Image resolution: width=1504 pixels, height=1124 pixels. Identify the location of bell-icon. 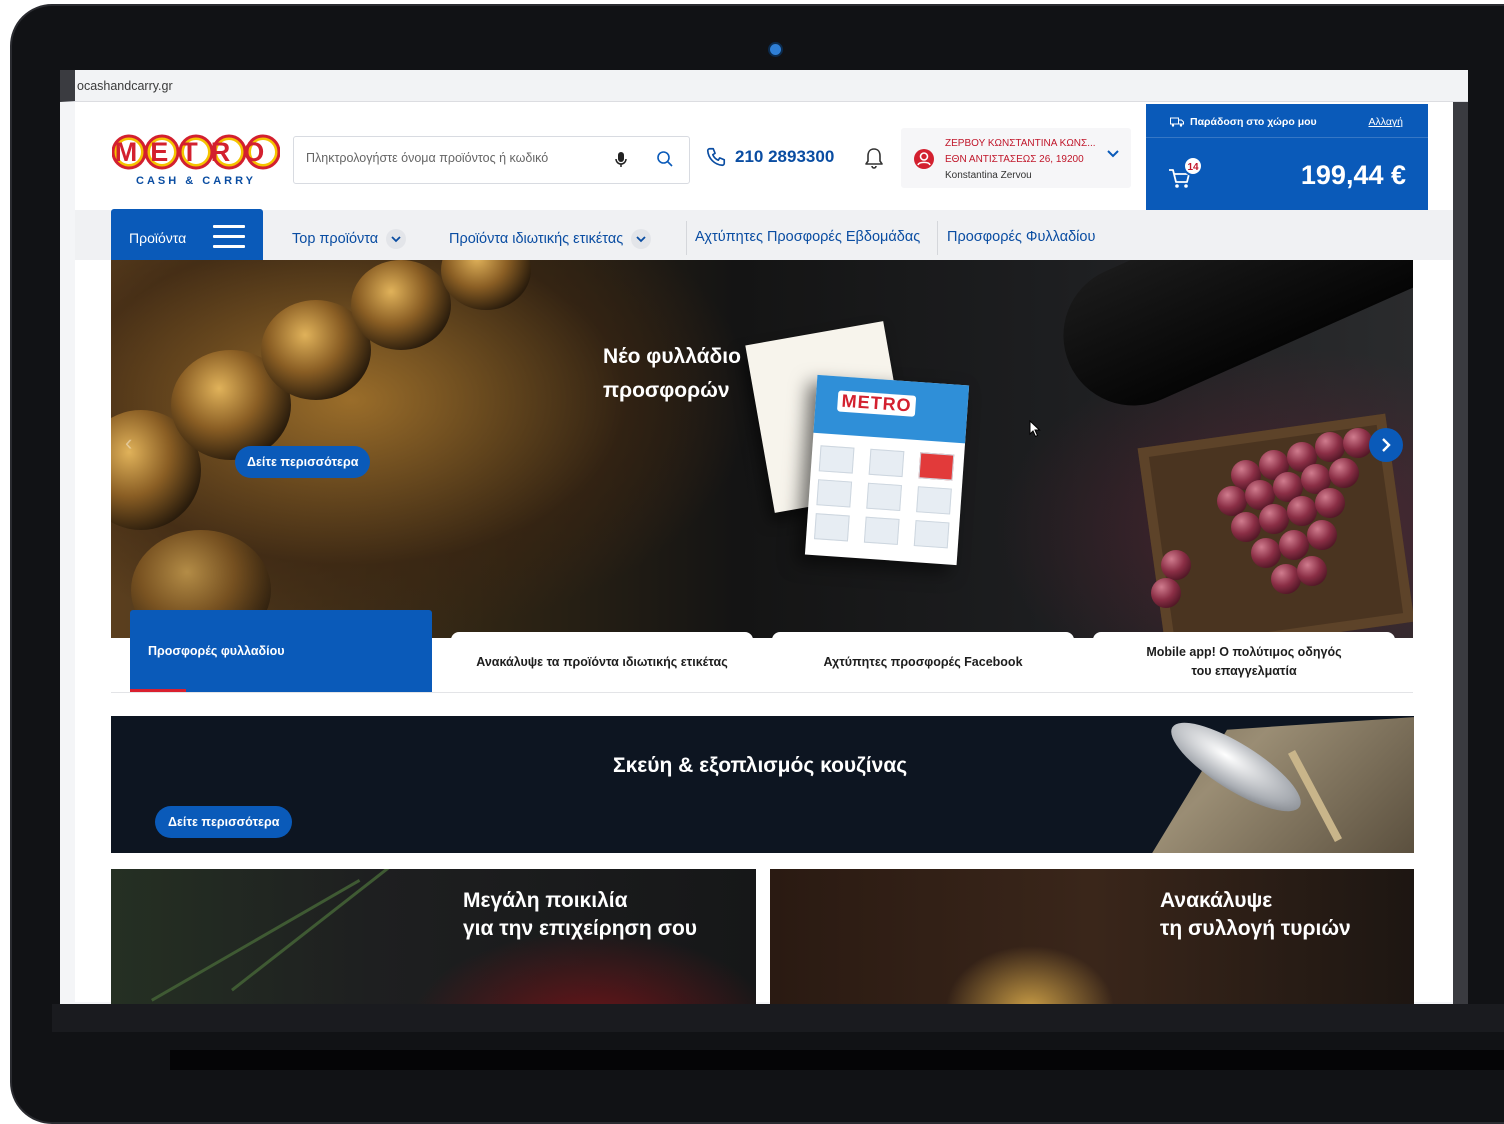
(874, 158).